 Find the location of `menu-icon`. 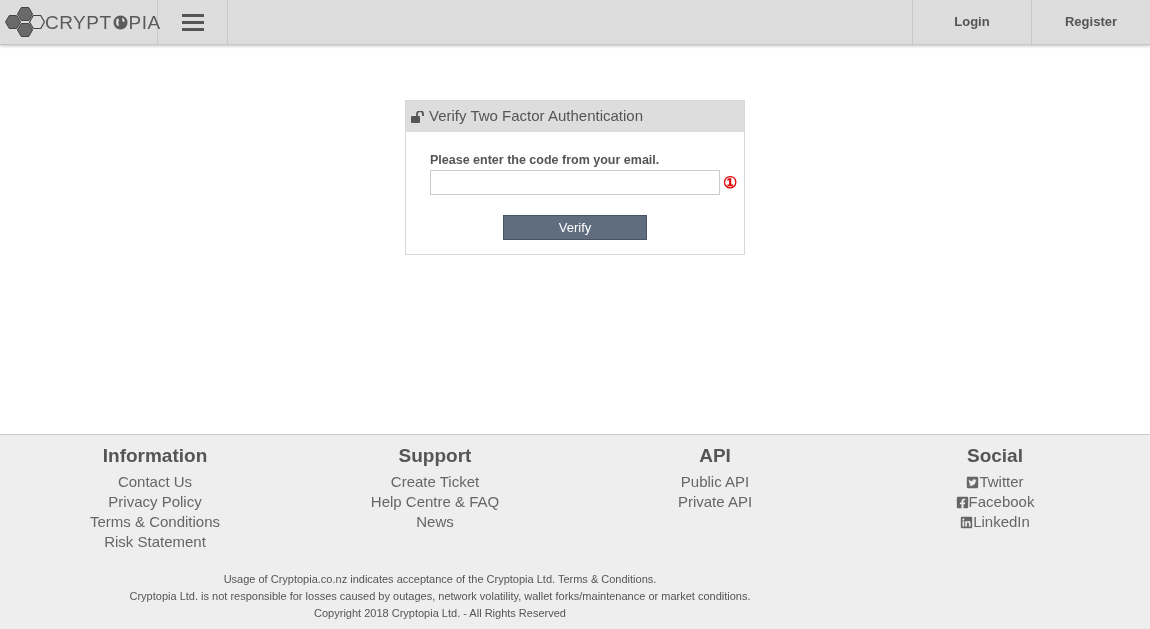

menu-icon is located at coordinates (192, 22).